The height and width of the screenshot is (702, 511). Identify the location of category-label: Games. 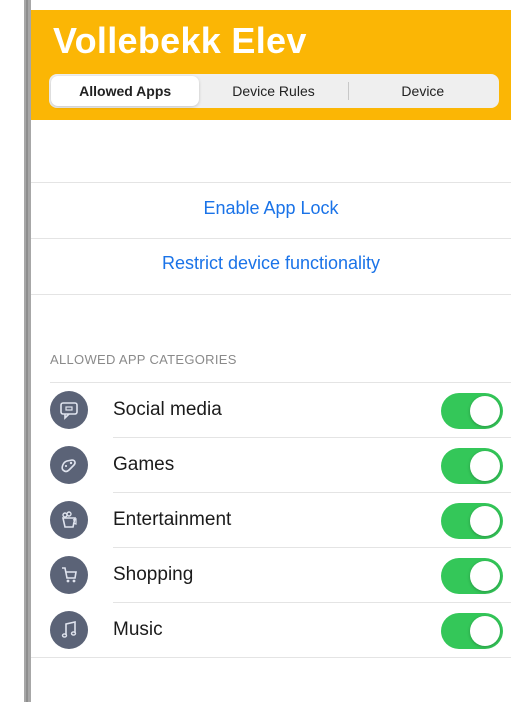
(144, 464).